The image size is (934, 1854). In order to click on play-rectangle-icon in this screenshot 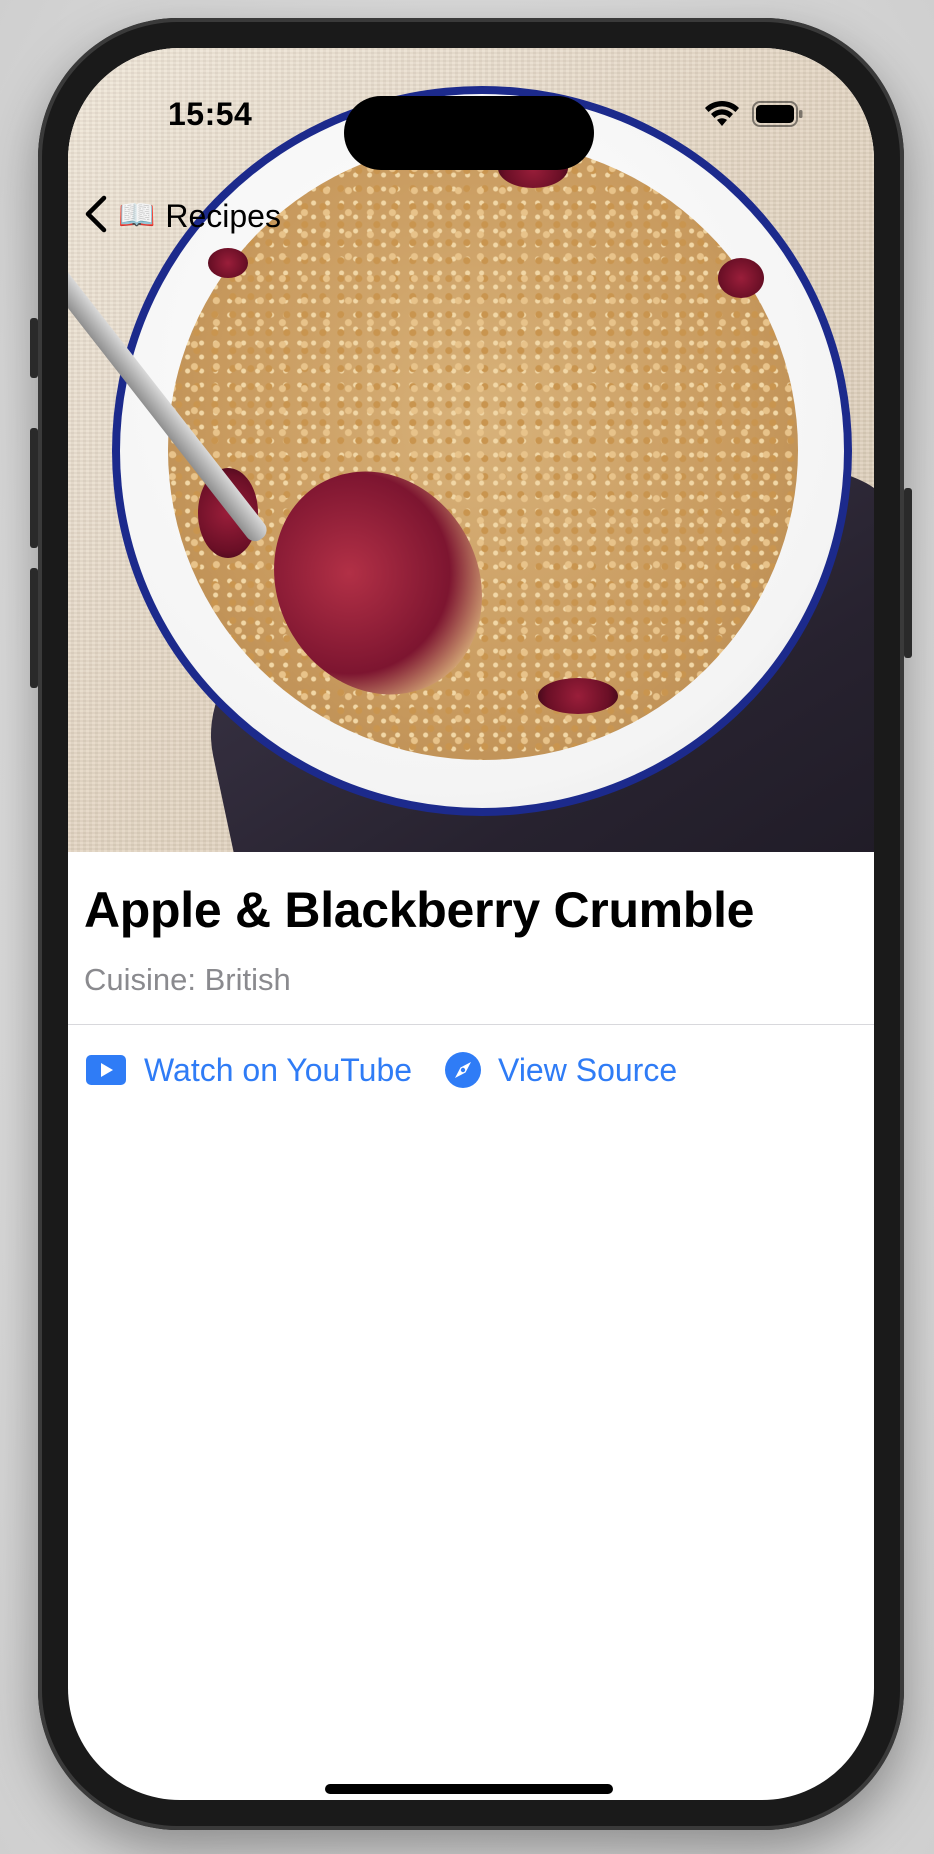, I will do `click(106, 1070)`.